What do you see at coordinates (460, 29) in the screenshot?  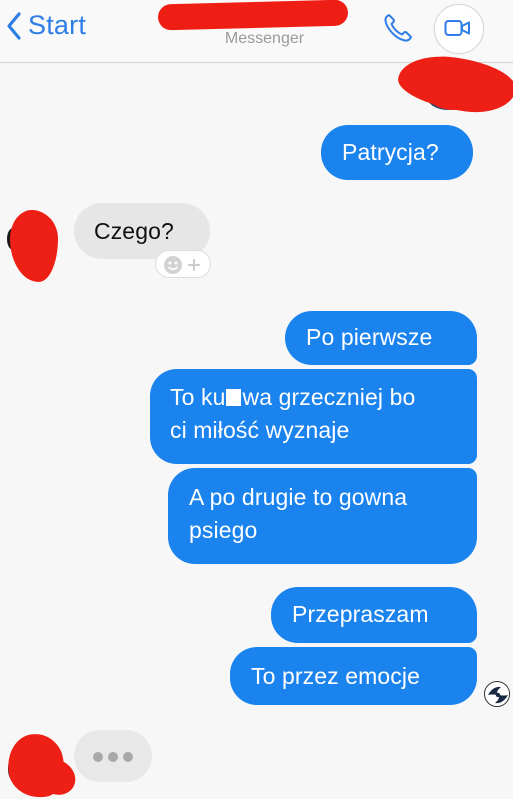 I see `video-call-button` at bounding box center [460, 29].